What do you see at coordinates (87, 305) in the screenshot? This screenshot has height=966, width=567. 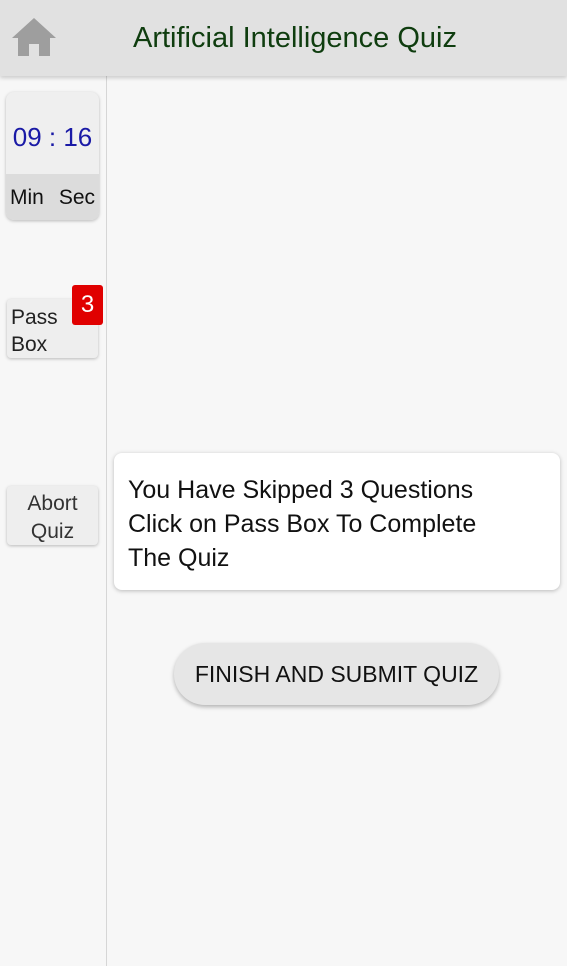 I see `pass-box-count-badge: 3` at bounding box center [87, 305].